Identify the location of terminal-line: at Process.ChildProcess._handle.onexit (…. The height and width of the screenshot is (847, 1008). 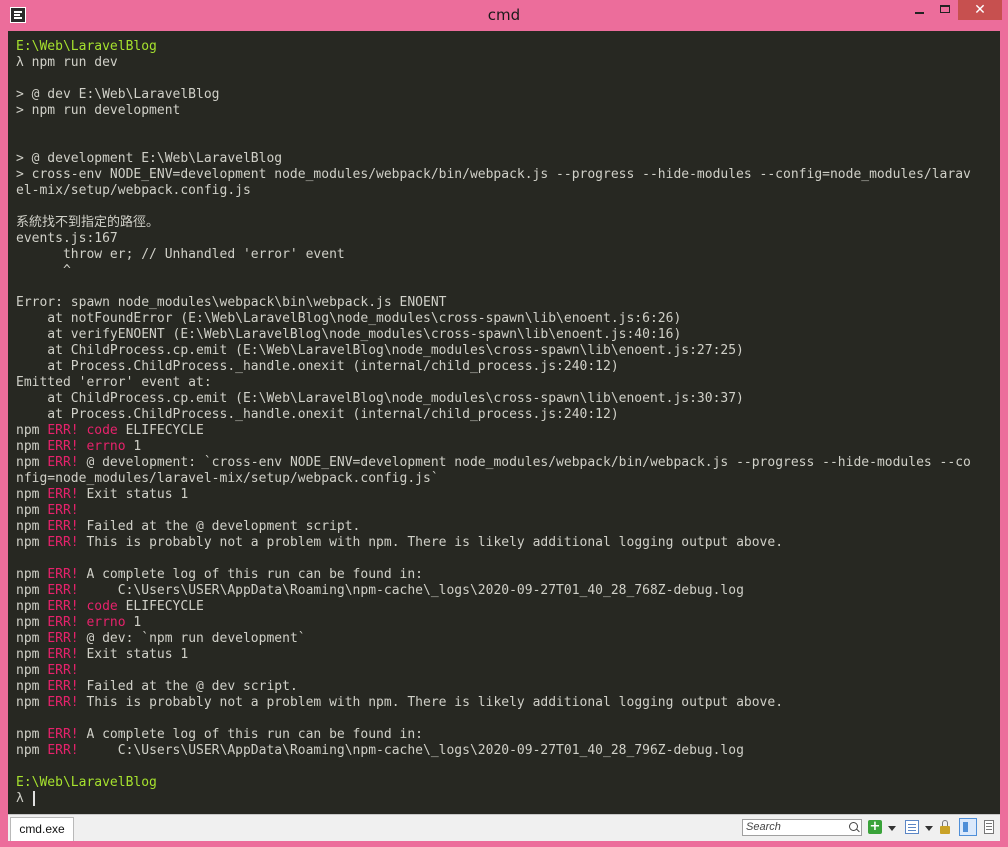
(493, 415).